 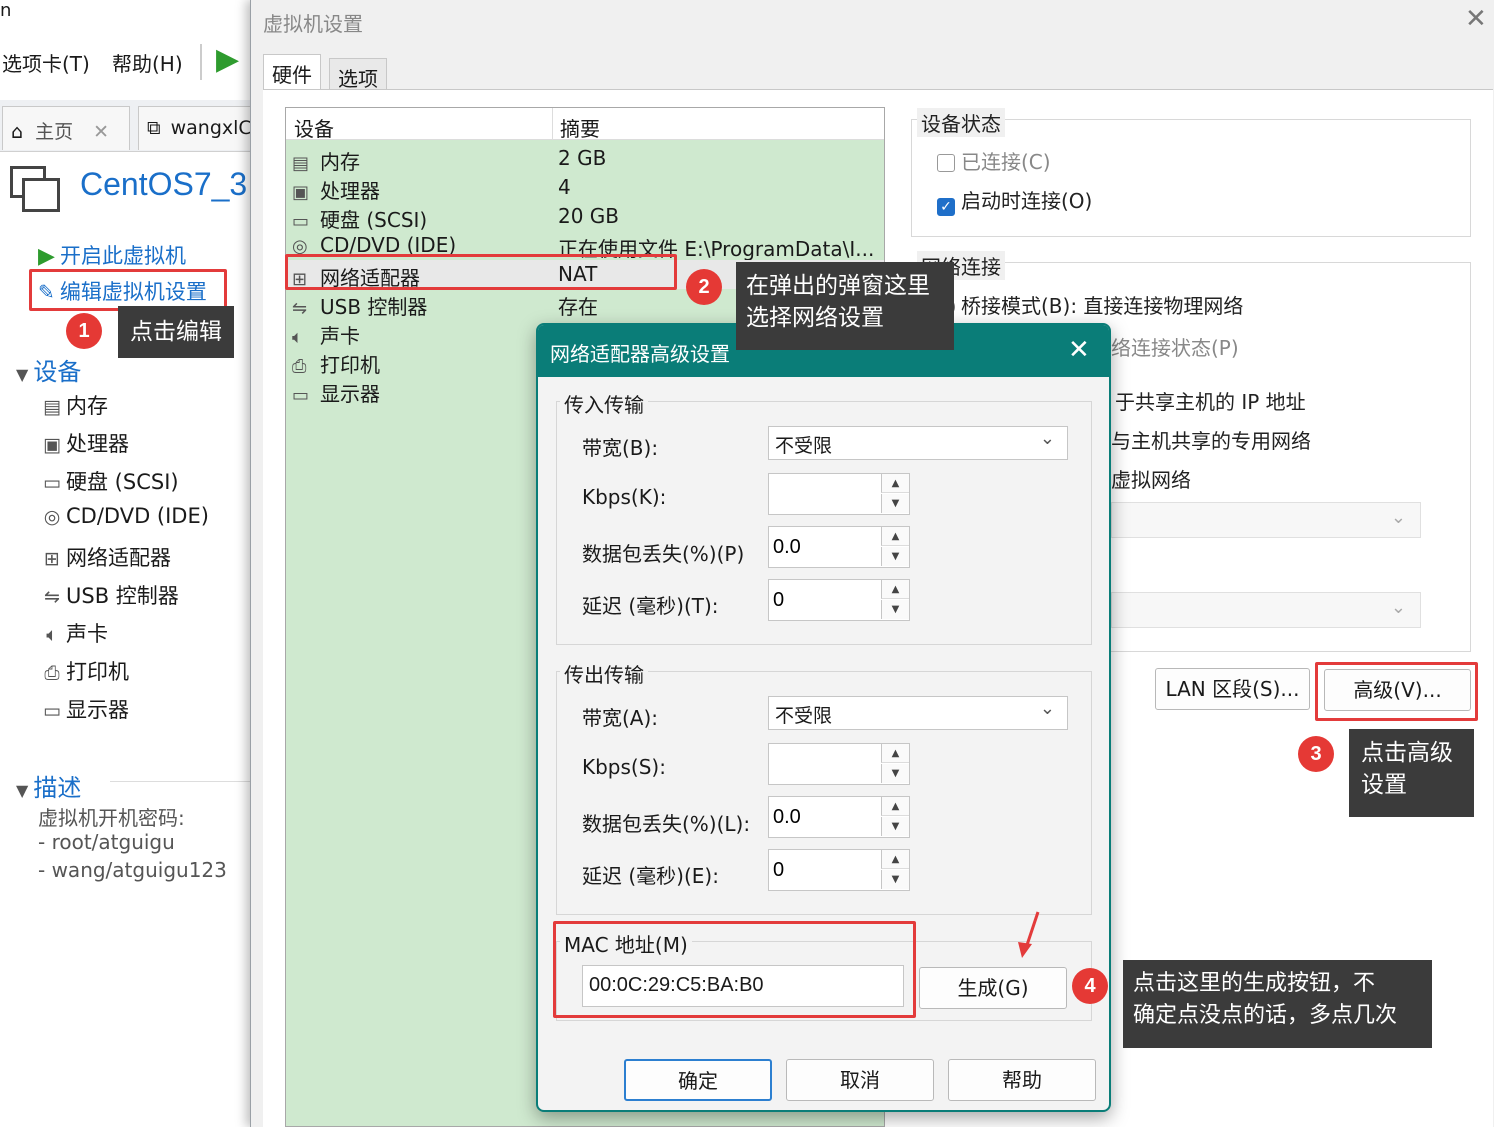 What do you see at coordinates (481, 272) in the screenshot?
I see `highlight-network-adapter-row` at bounding box center [481, 272].